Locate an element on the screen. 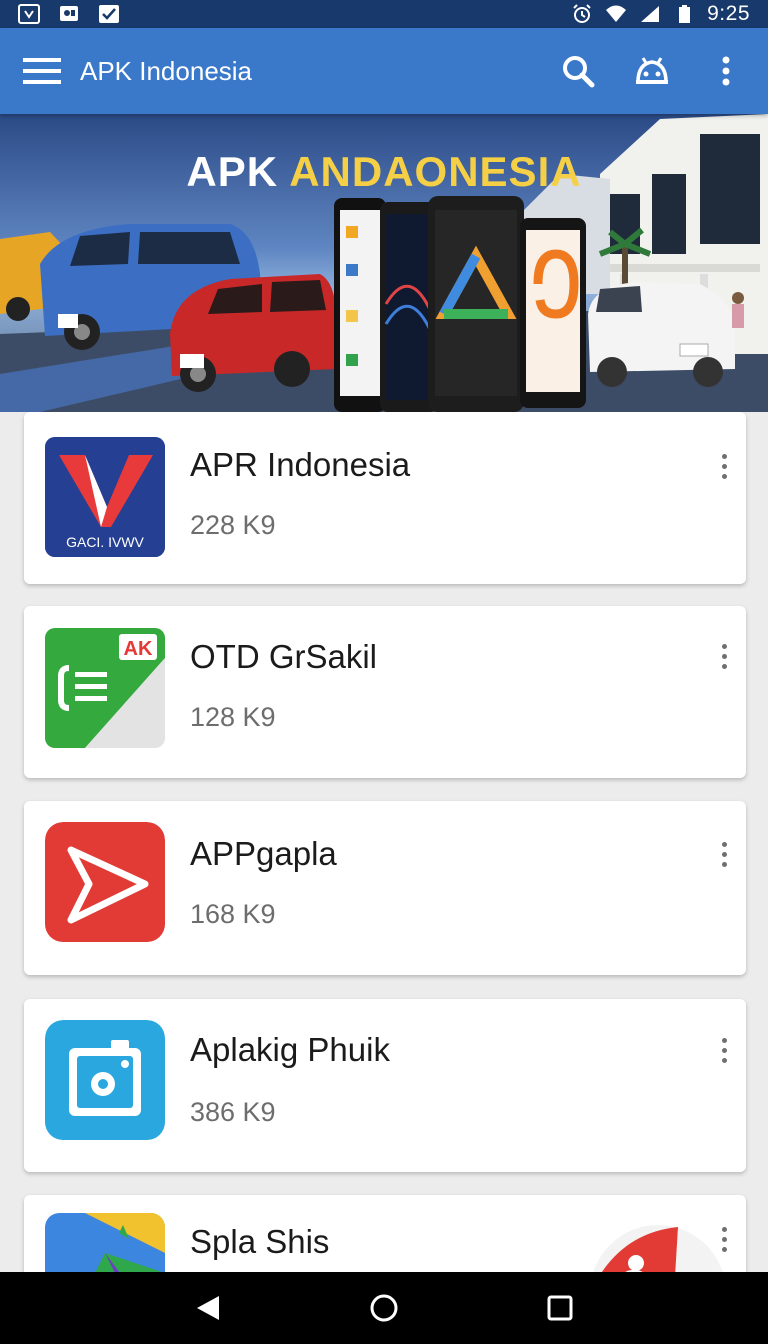 The width and height of the screenshot is (768, 1344). banner-title-part2: ANDAONESIA is located at coordinates (435, 171).